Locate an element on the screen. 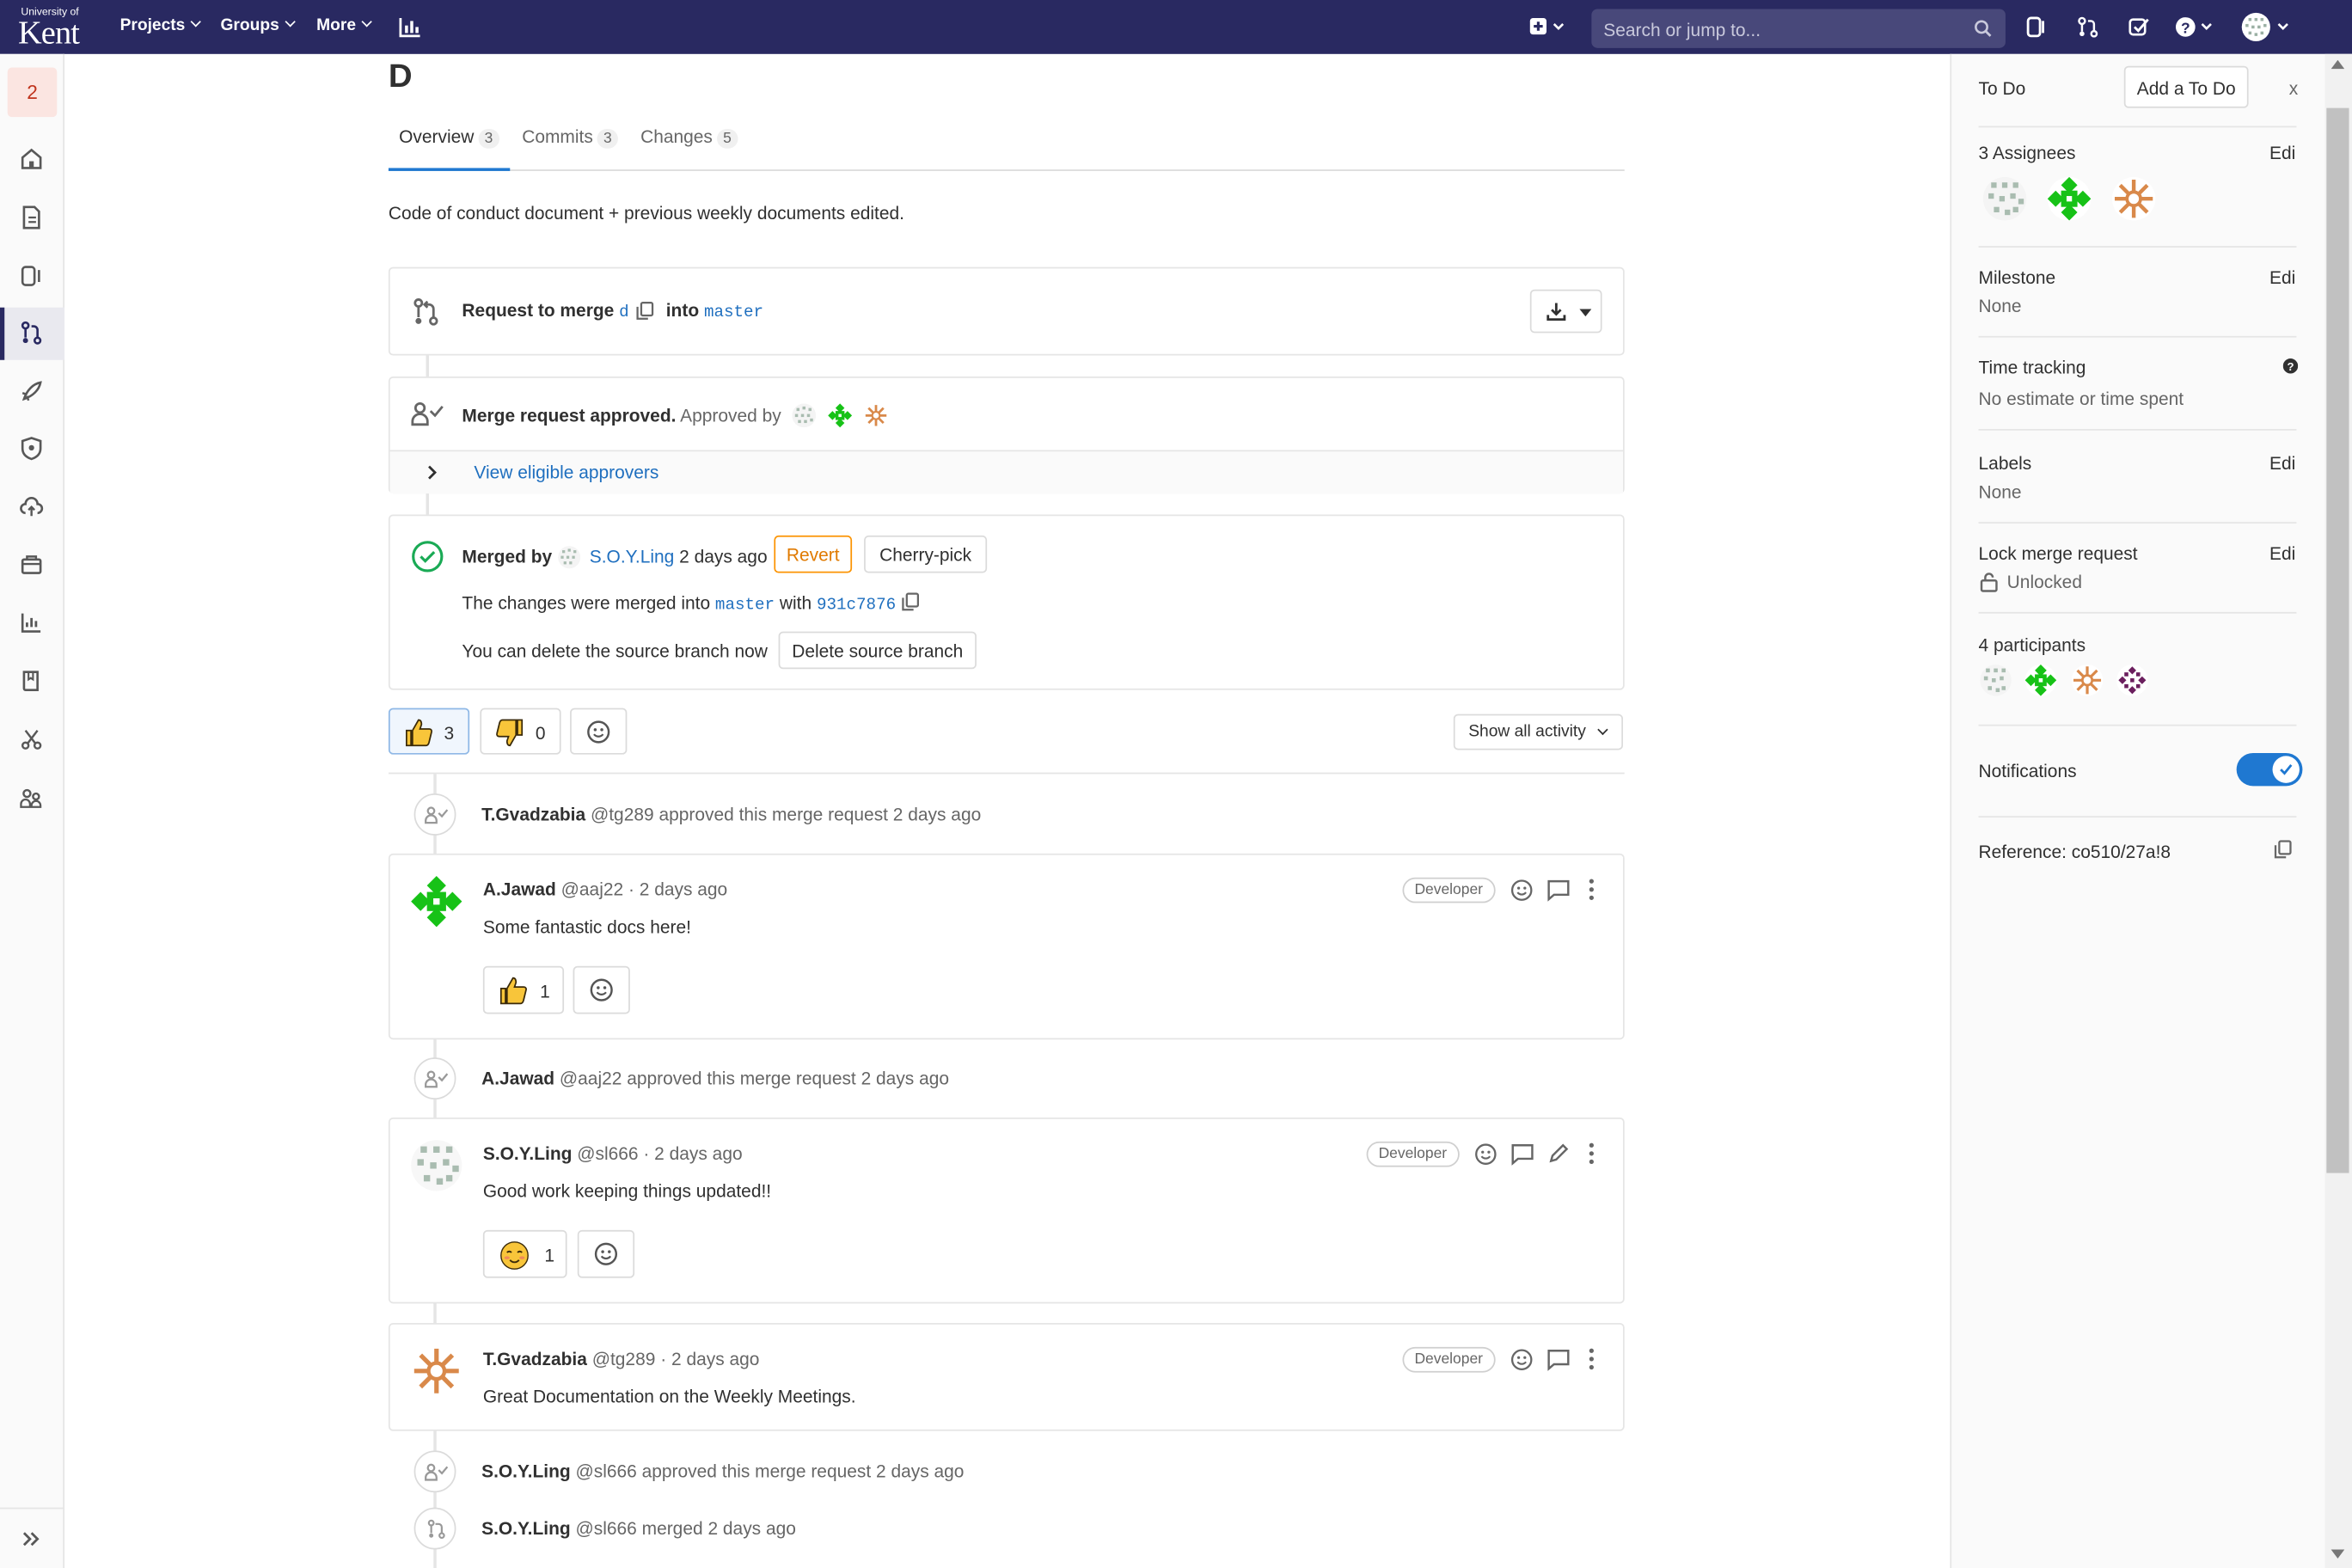 The image size is (2352, 1568). view-eligible-approvers-link: View eligible approvers is located at coordinates (566, 472).